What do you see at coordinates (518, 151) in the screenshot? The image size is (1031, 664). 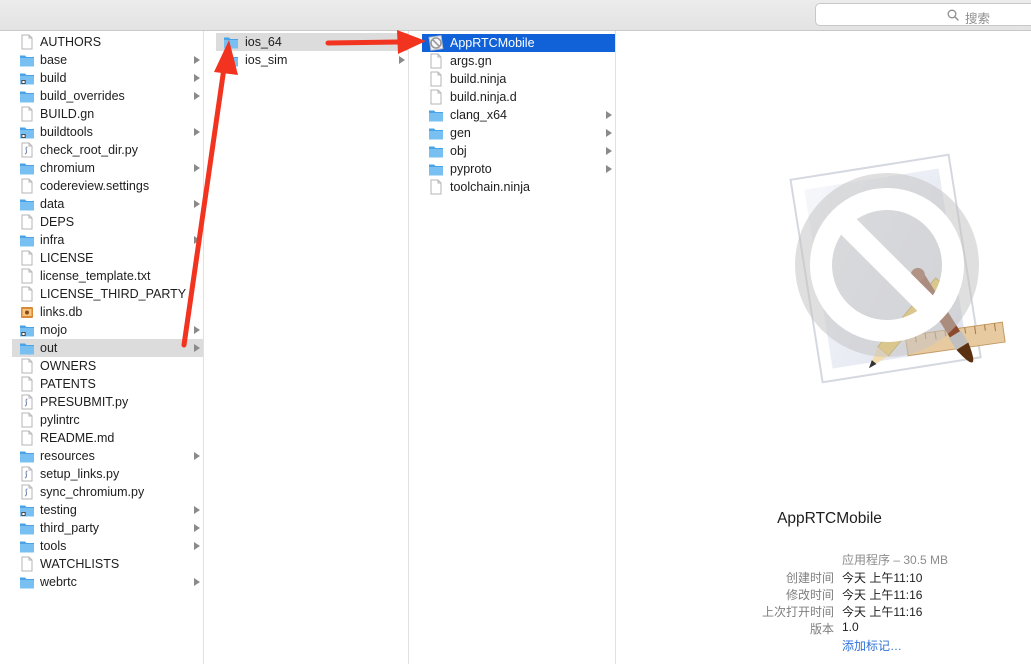 I see `list-item-obj: obj` at bounding box center [518, 151].